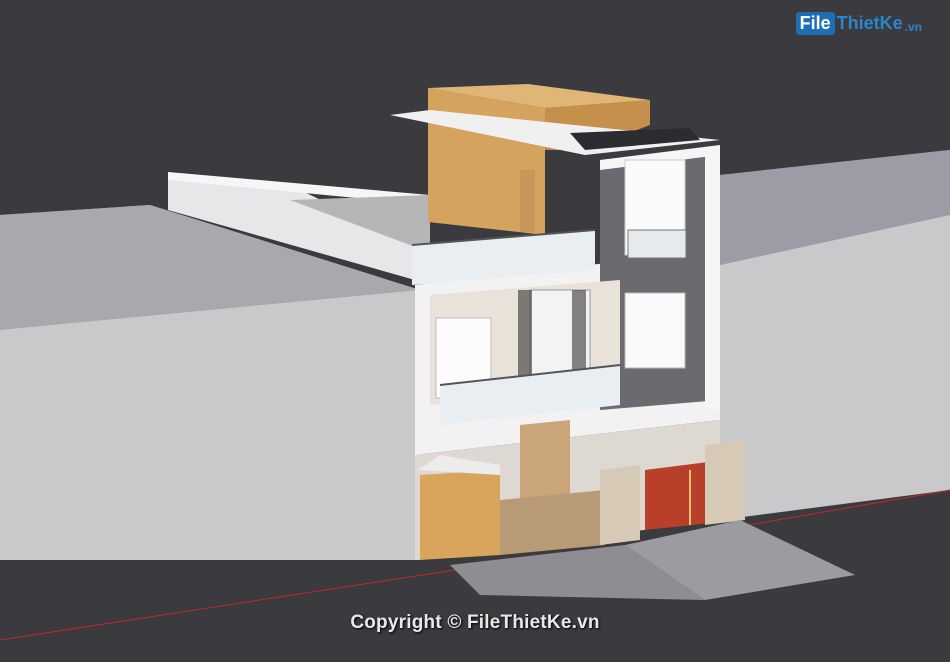 Image resolution: width=950 pixels, height=662 pixels. Describe the element at coordinates (552, 522) in the screenshot. I see `front-fence` at that location.